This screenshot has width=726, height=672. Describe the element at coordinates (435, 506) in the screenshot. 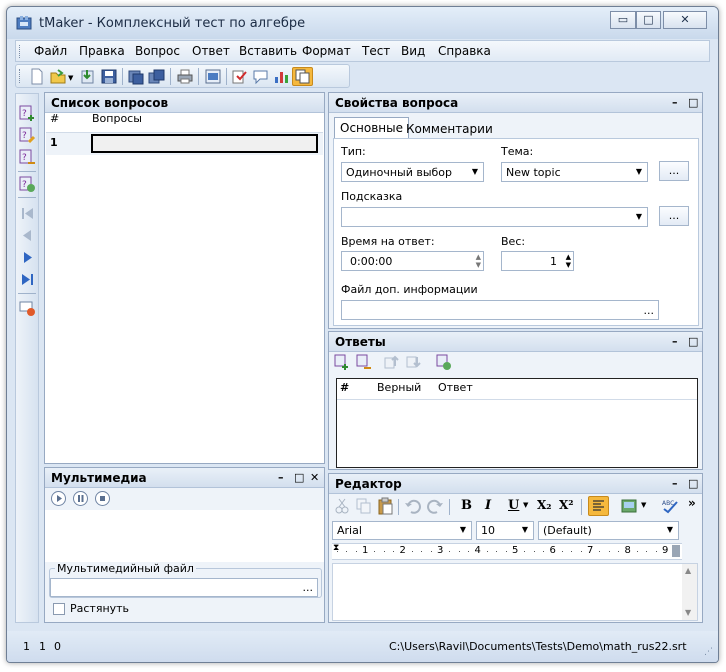

I see `redo-icon` at that location.